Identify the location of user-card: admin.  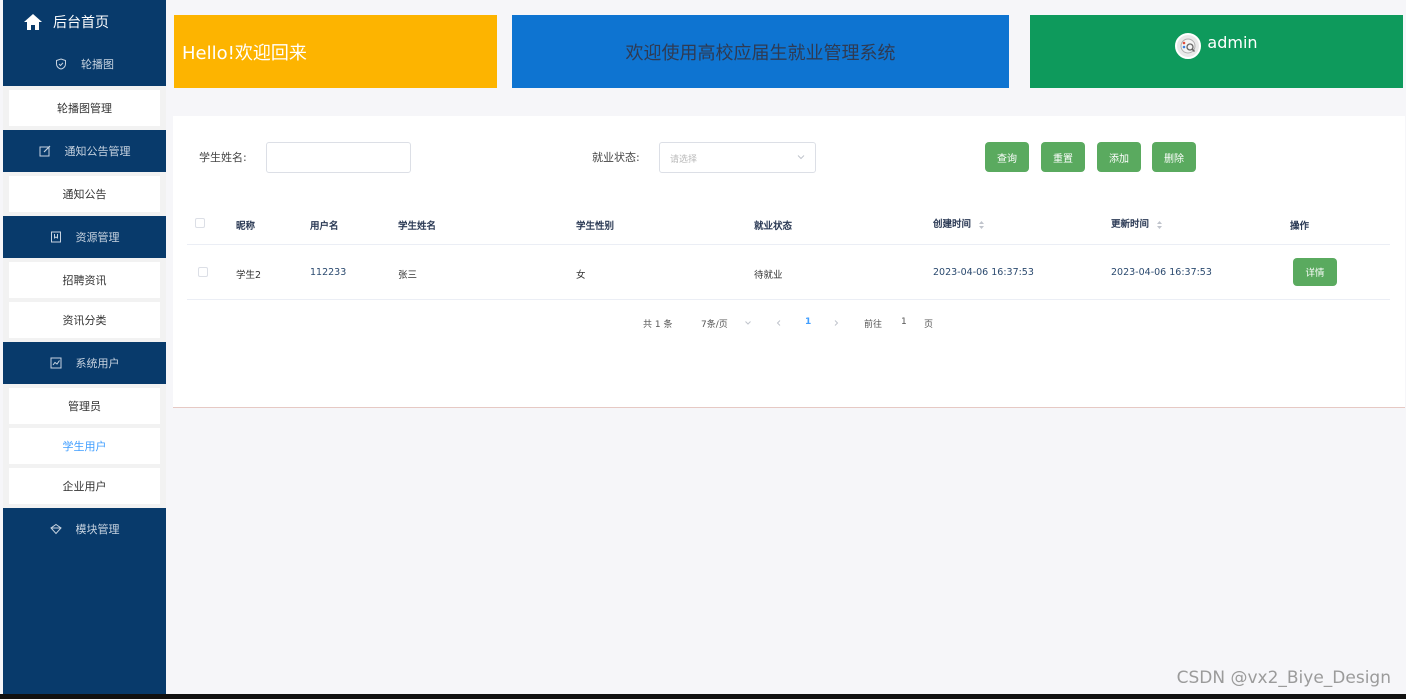
(1216, 51).